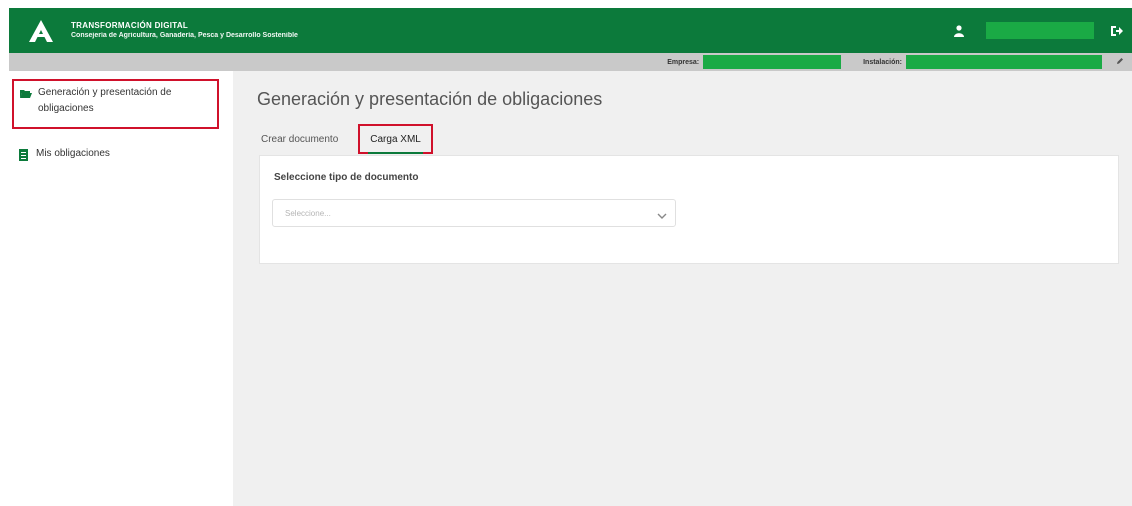  I want to click on logout-icon, so click(1117, 31).